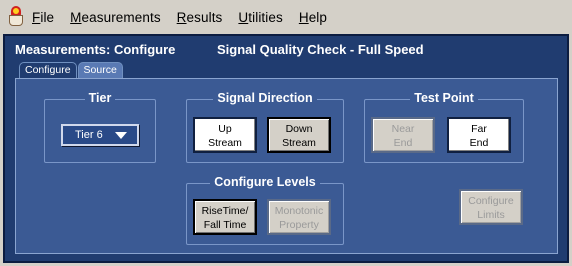 The width and height of the screenshot is (572, 266). Describe the element at coordinates (100, 70) in the screenshot. I see `tab-source: Source` at that location.